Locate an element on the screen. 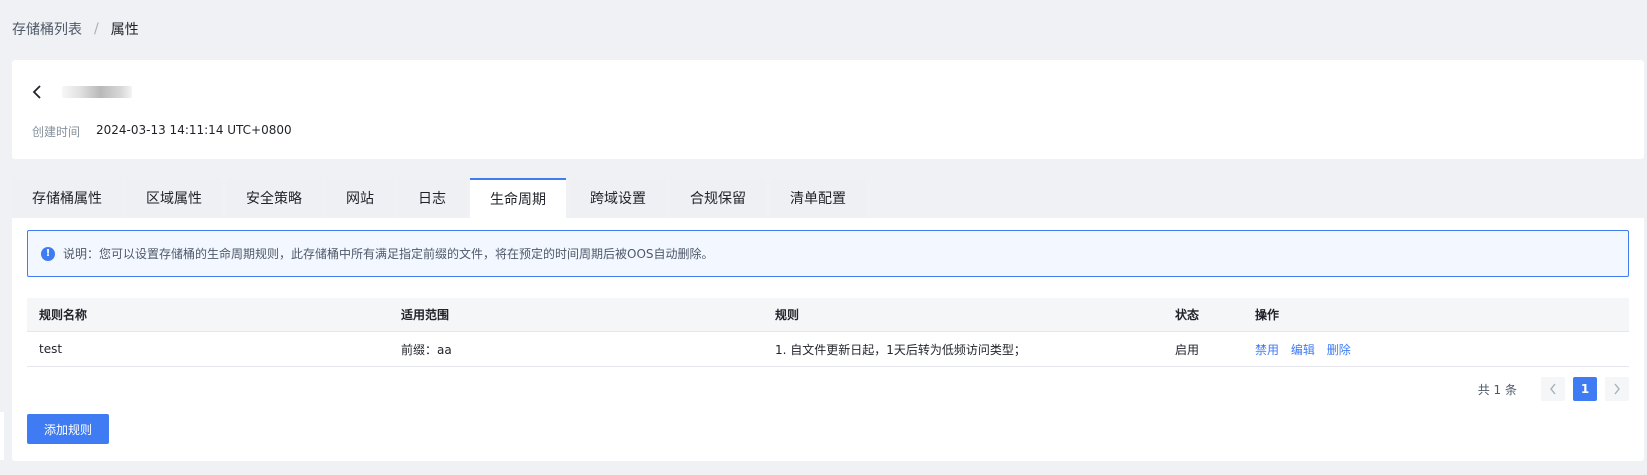 This screenshot has width=1647, height=475. table-header: 规则名称 适用范围 规则 状态 操作 is located at coordinates (828, 315).